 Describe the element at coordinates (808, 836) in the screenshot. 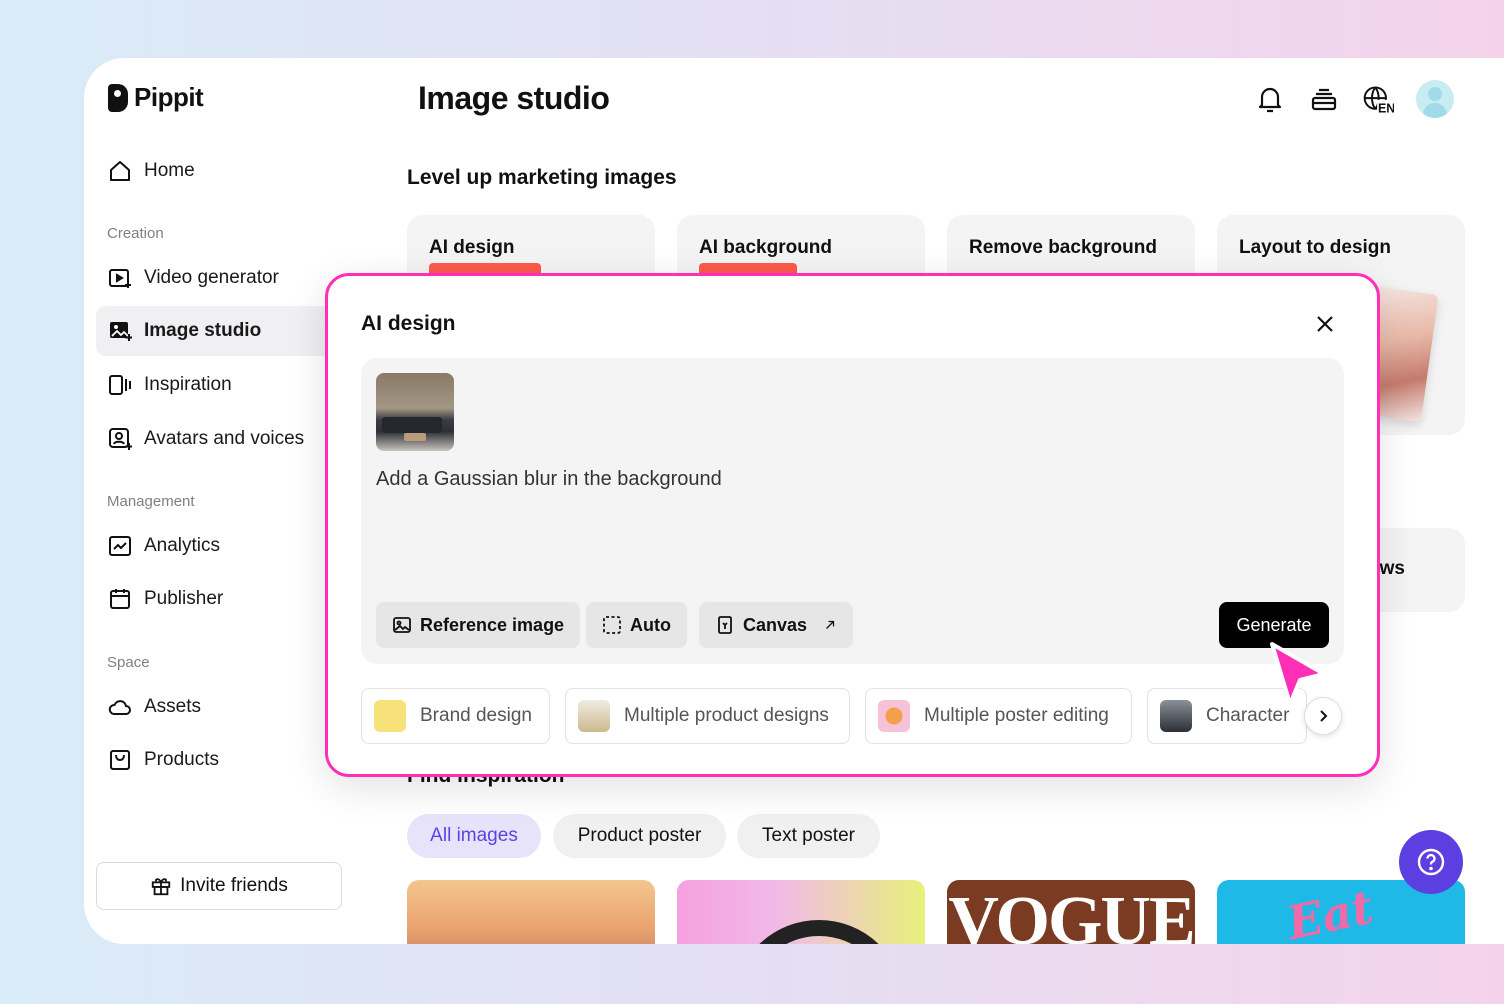

I see `filter-text-poster: Text poster` at that location.